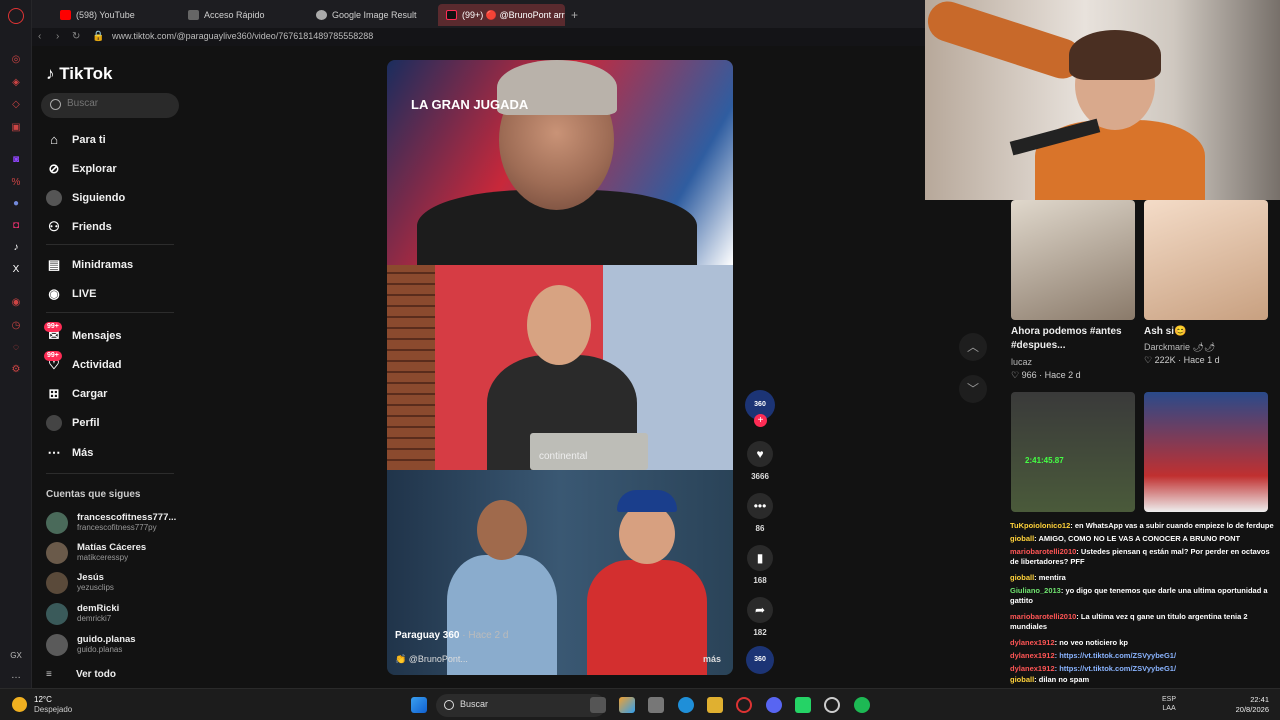 This screenshot has width=1280, height=720. What do you see at coordinates (16, 183) in the screenshot?
I see `sidebar-app-icon: %` at bounding box center [16, 183].